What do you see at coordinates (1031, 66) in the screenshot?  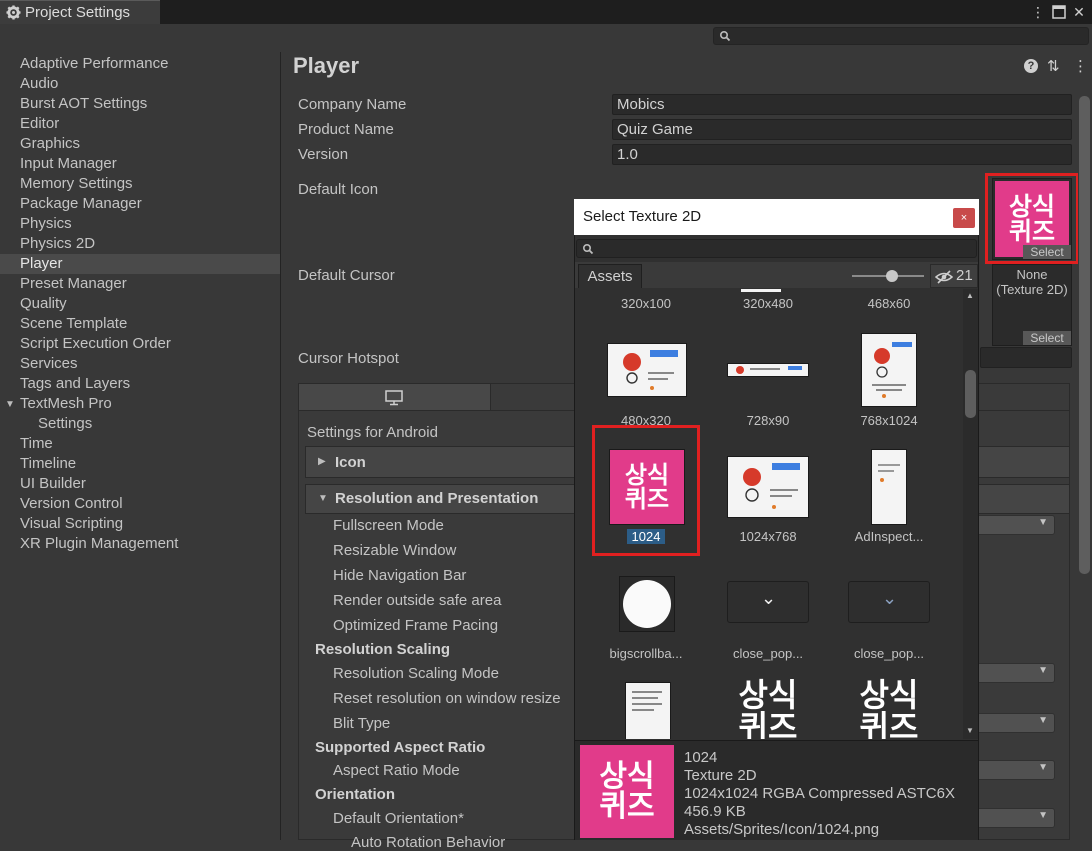 I see `help-icon: ?` at bounding box center [1031, 66].